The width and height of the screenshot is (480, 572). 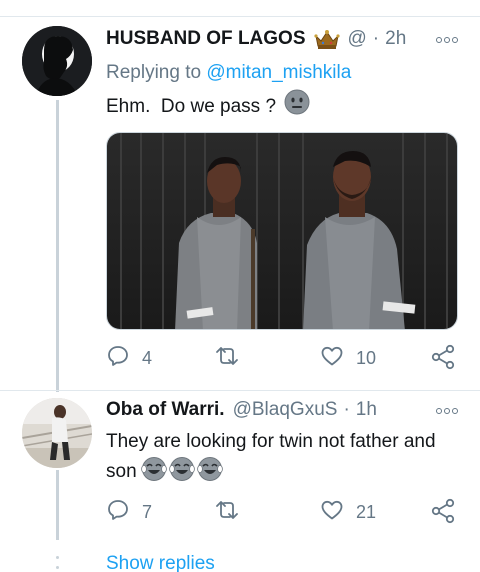 I want to click on tweet-header: Oba of Warri. @BlaqGxuS · 1h, so click(x=241, y=410).